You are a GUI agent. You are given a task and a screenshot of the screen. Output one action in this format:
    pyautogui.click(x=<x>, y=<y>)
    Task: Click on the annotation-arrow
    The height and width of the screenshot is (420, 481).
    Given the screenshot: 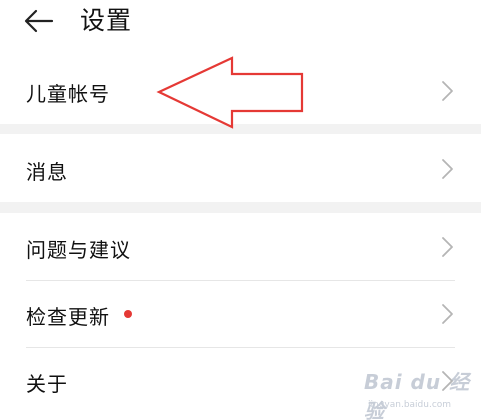 What is the action you would take?
    pyautogui.click(x=230, y=92)
    